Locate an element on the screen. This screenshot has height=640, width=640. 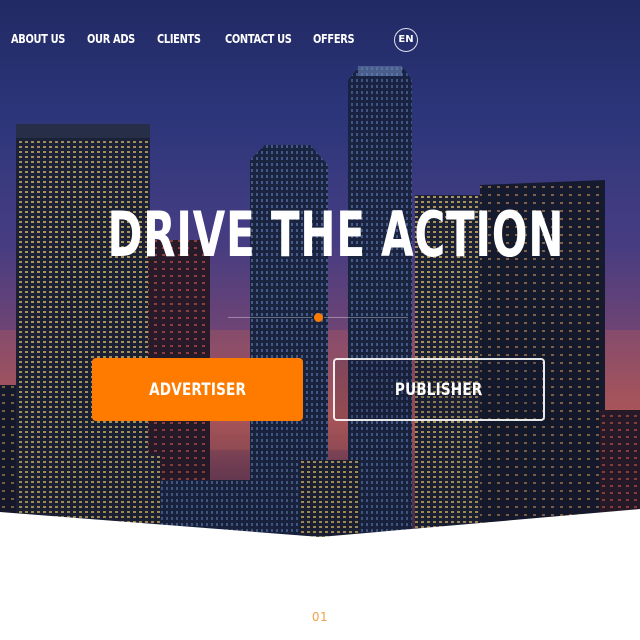
hero-headline: DRIVE THE ACTION is located at coordinates (320, 235).